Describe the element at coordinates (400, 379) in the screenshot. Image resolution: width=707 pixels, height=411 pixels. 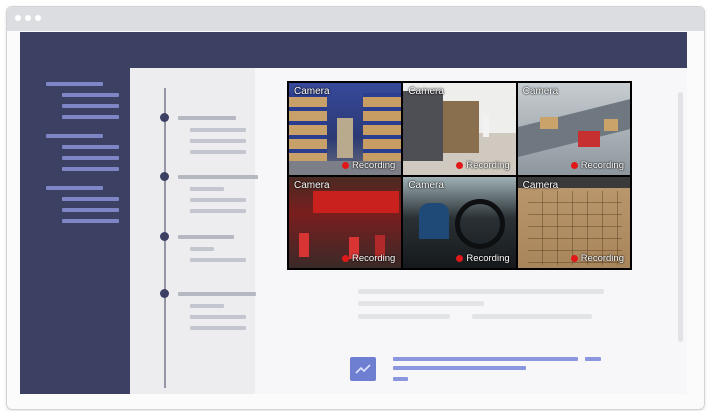
I see `attachment-size` at that location.